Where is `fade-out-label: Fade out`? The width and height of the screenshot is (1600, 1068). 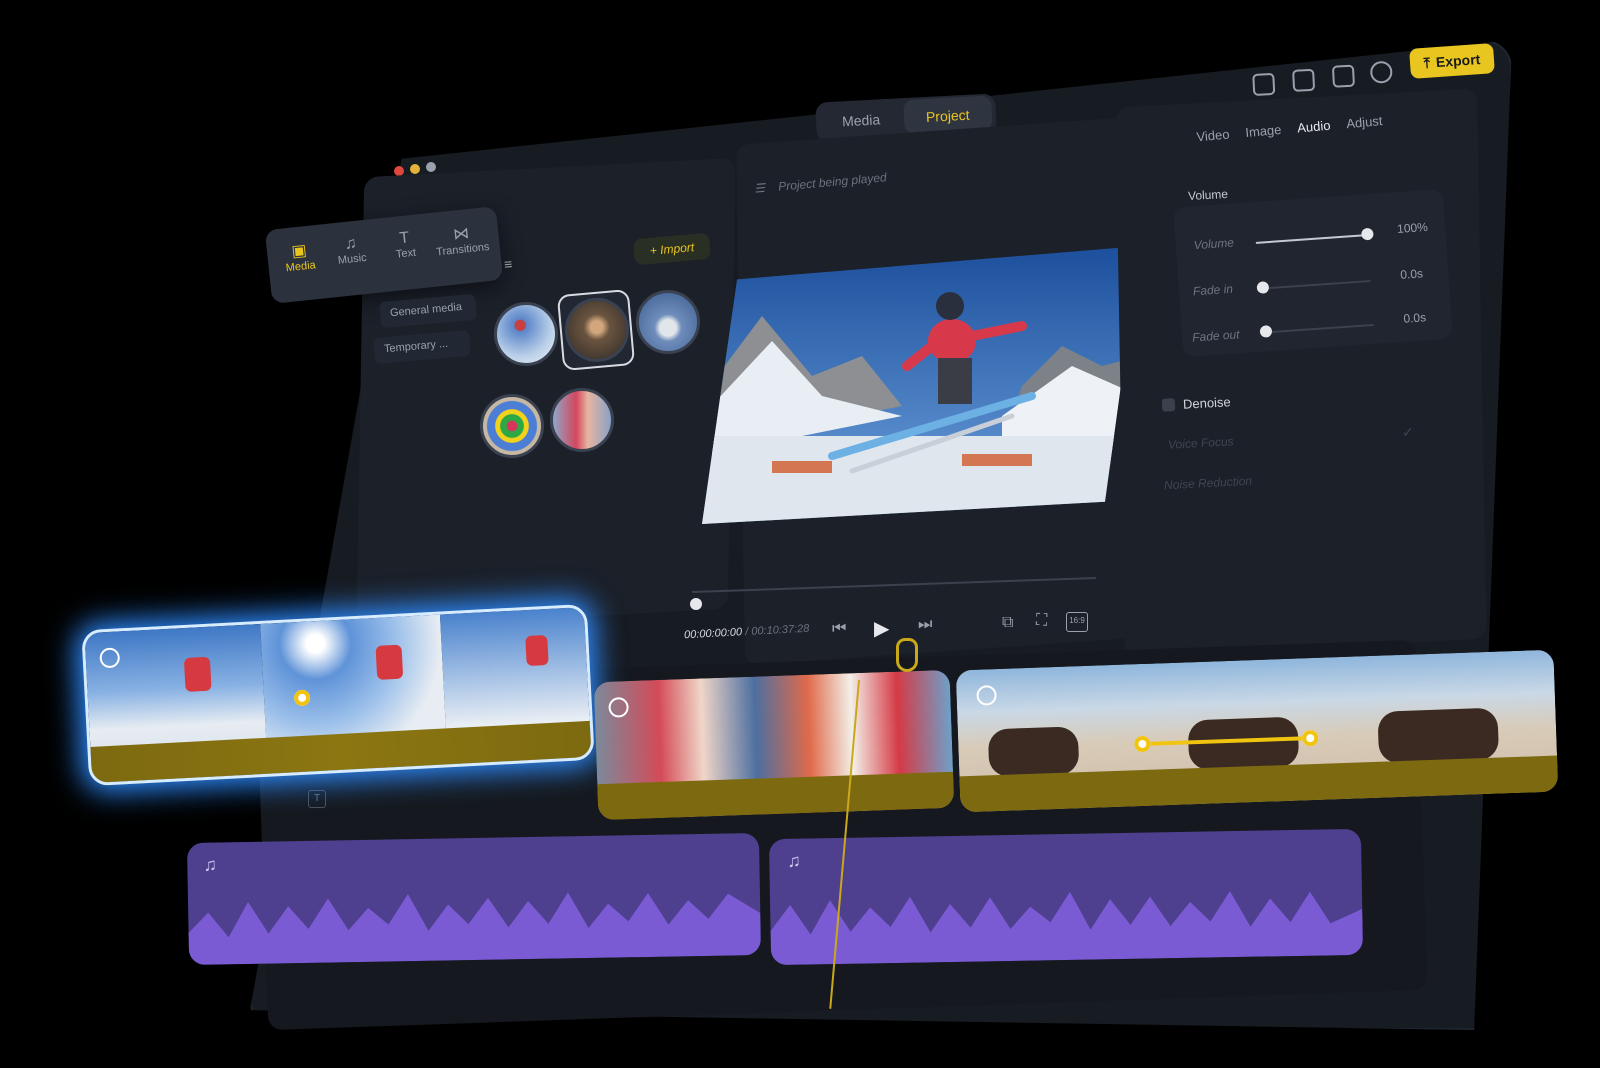 fade-out-label: Fade out is located at coordinates (1215, 336).